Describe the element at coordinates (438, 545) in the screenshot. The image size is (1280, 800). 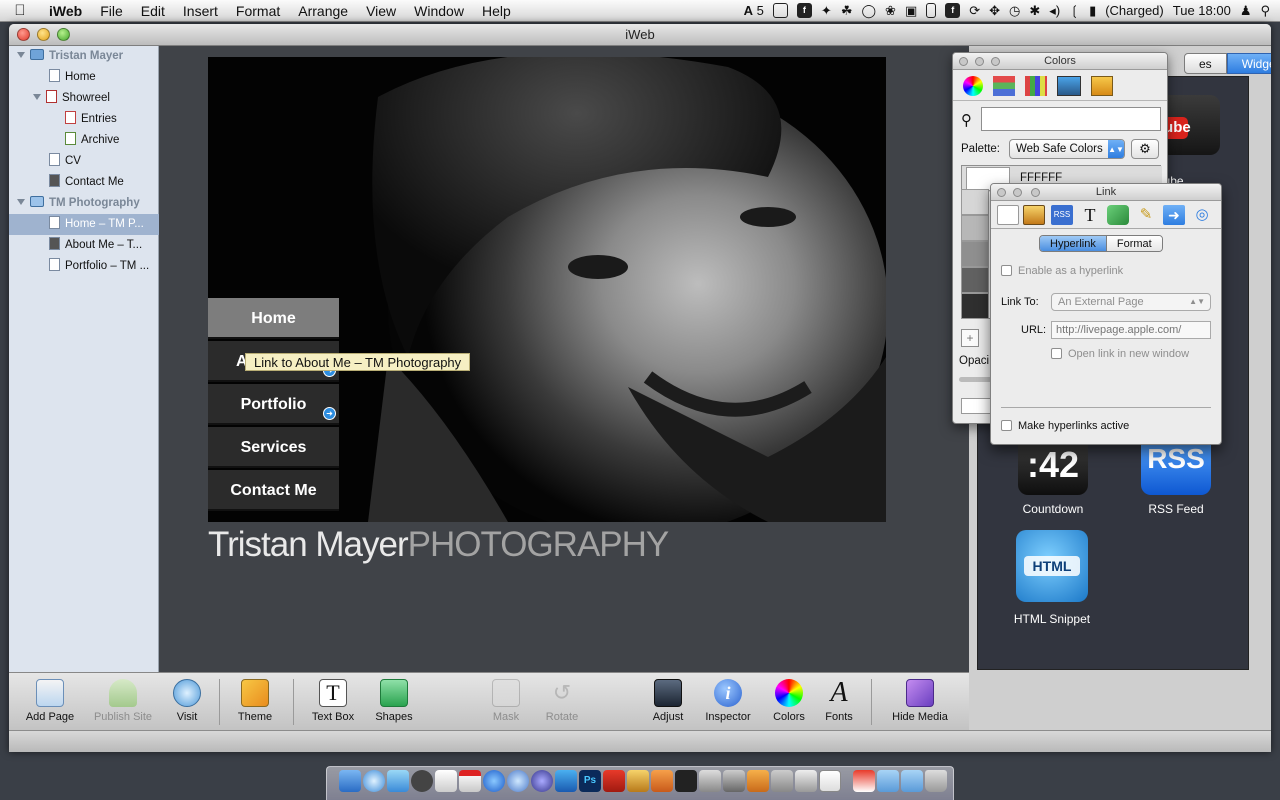
I see `site-title: Tristan MayerPHOTOGRAPHY` at that location.